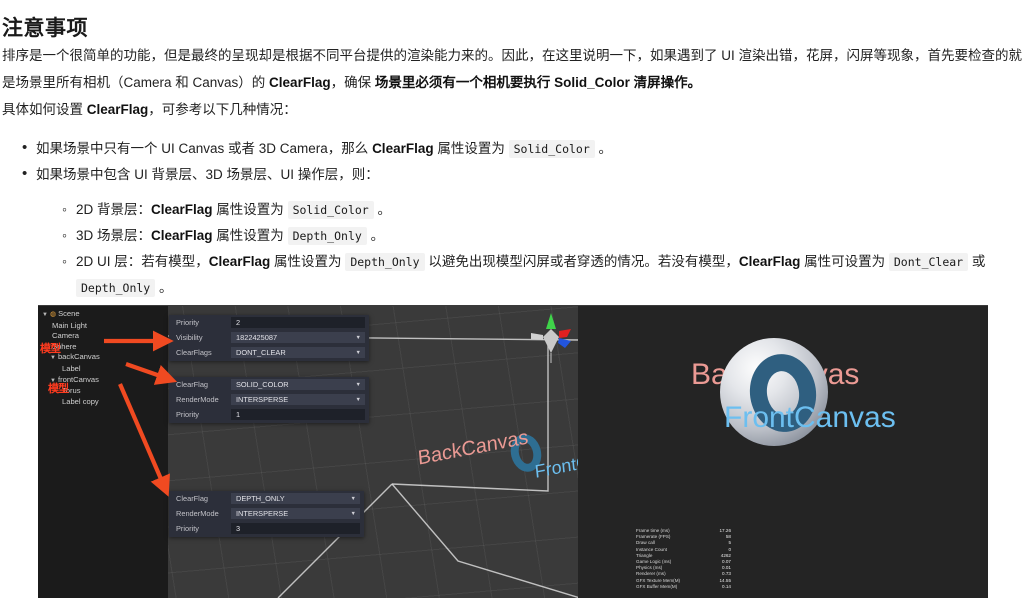 The height and width of the screenshot is (603, 1024). What do you see at coordinates (103, 313) in the screenshot?
I see `hierarchy-root-row: ▼ ◍ Scene` at bounding box center [103, 313].